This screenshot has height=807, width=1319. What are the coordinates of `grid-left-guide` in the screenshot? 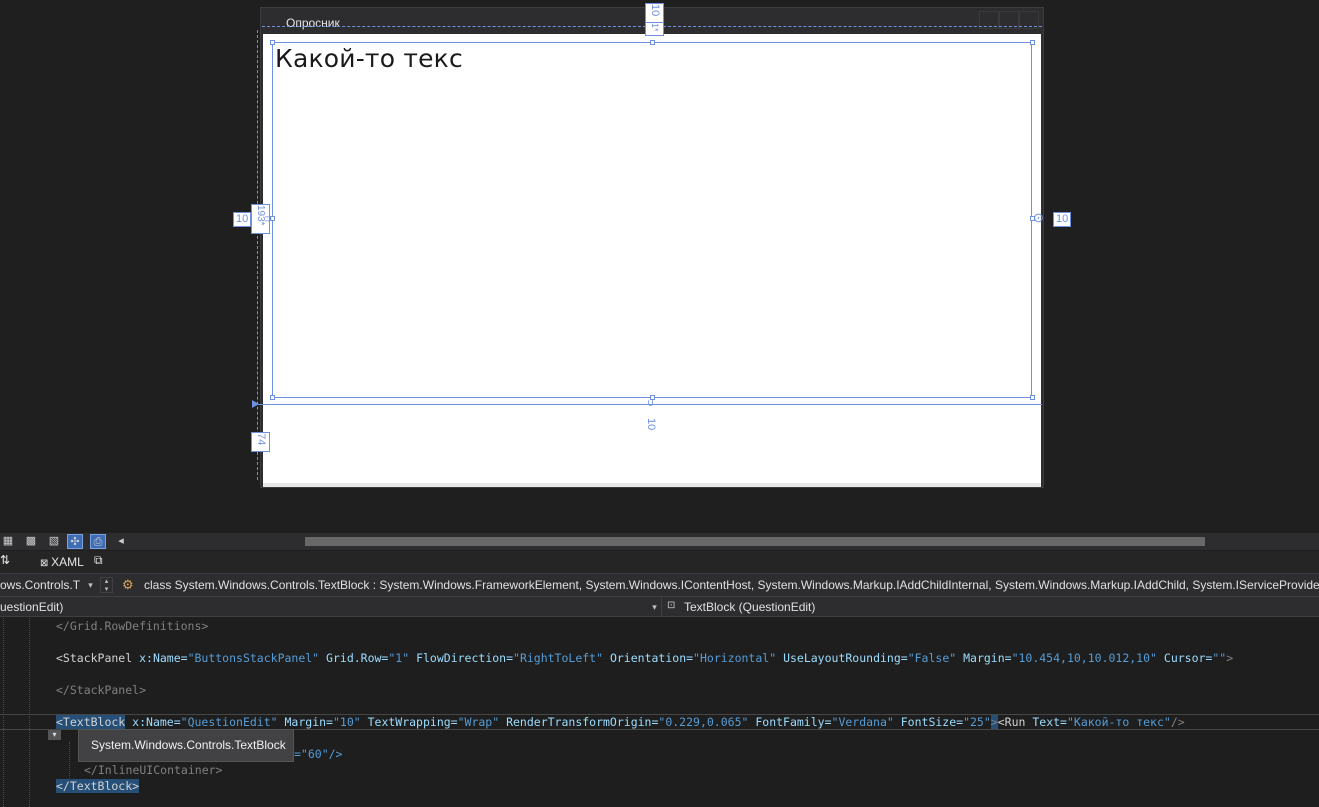 It's located at (257, 255).